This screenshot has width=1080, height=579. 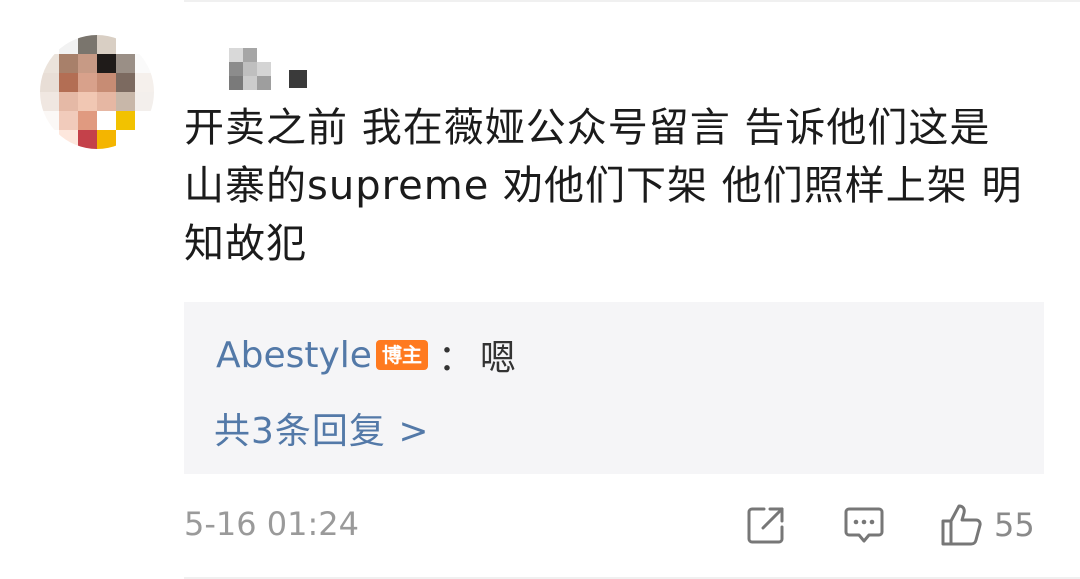 I want to click on reply-author: Abestyle, so click(x=294, y=355).